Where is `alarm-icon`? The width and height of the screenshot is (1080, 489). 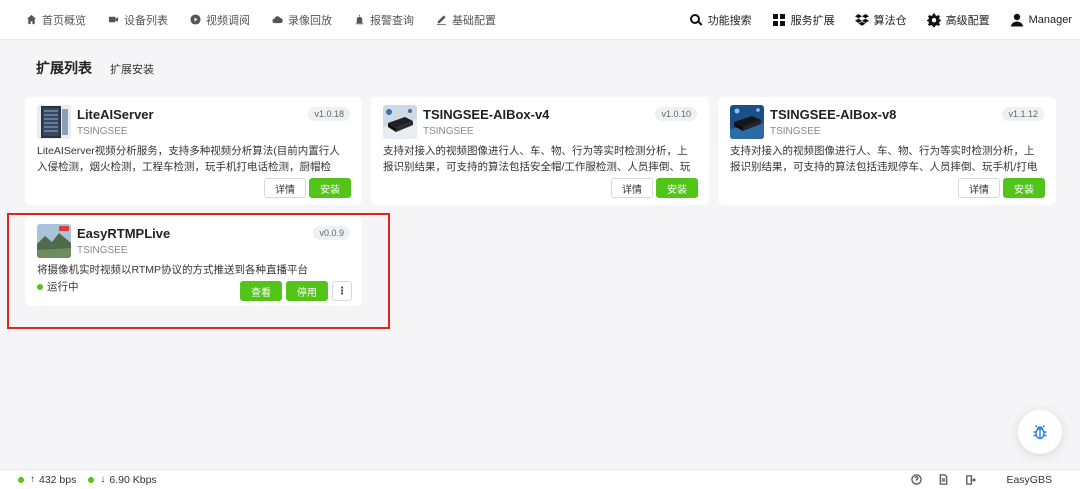 alarm-icon is located at coordinates (359, 19).